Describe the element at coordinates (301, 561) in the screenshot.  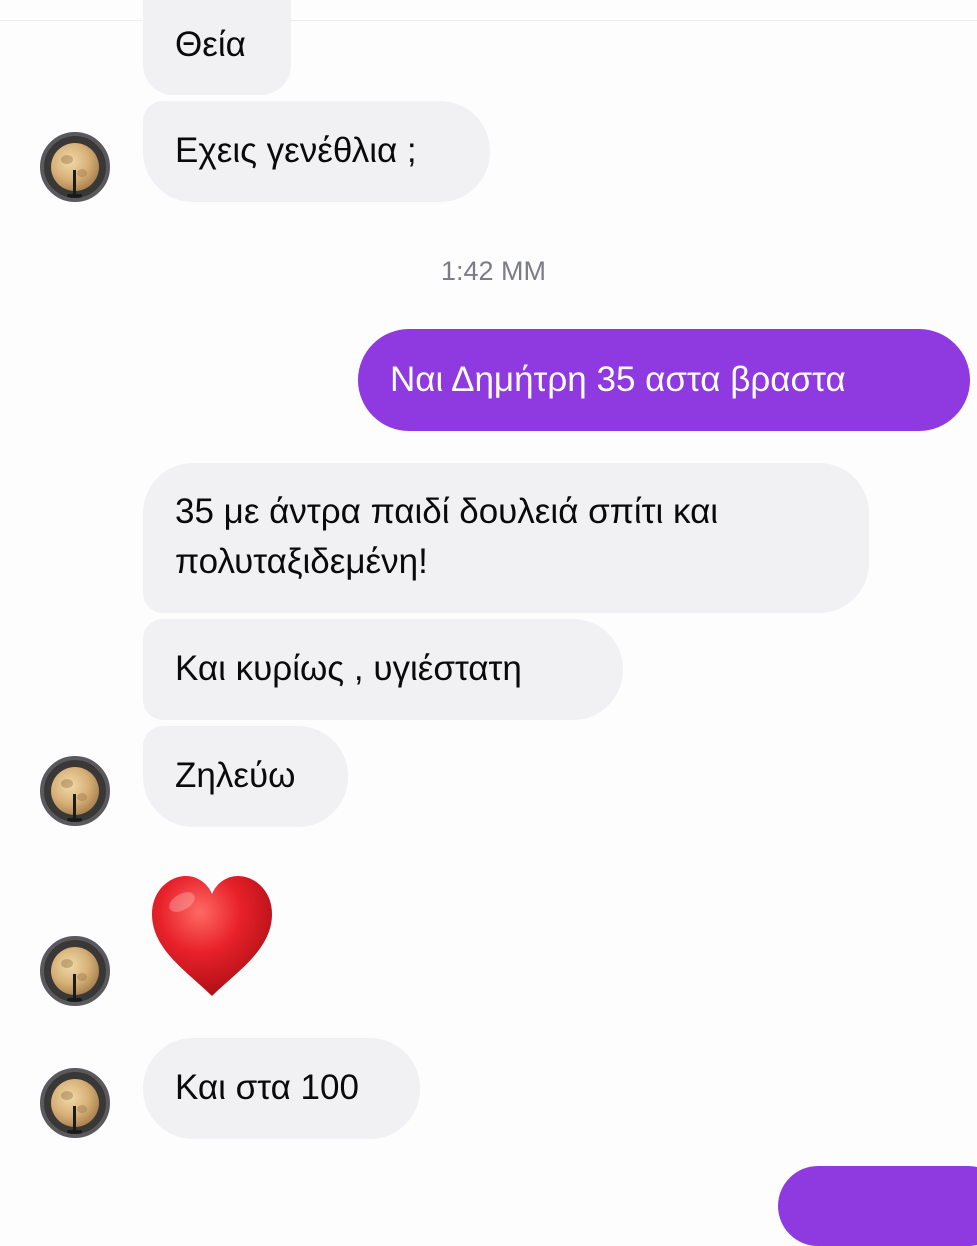
I see `message-text-line: πολυταξιδεμένη!` at that location.